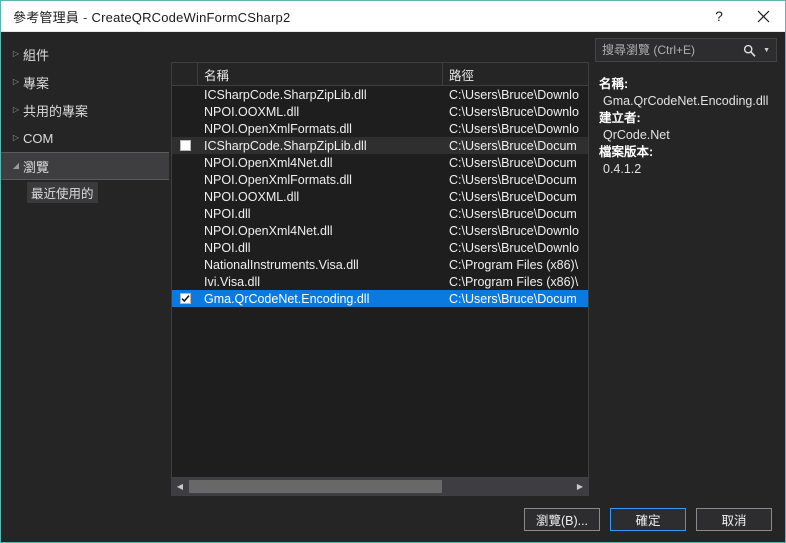  I want to click on window-title-main: 參考管理員, so click(46, 17).